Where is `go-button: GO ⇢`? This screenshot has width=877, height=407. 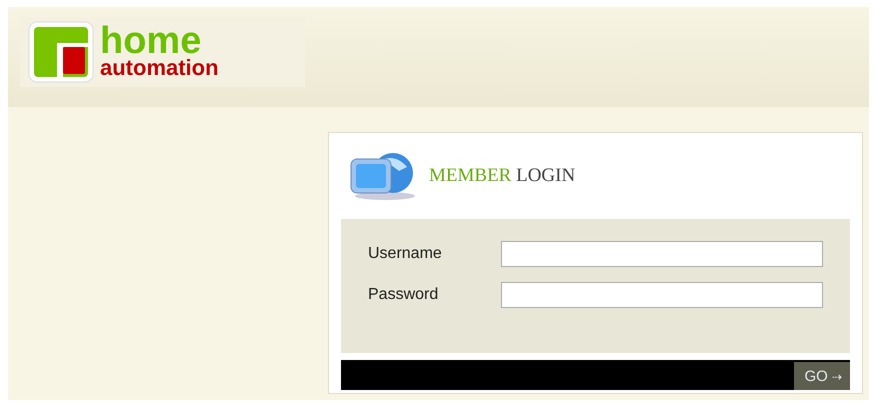
go-button: GO ⇢ is located at coordinates (822, 376).